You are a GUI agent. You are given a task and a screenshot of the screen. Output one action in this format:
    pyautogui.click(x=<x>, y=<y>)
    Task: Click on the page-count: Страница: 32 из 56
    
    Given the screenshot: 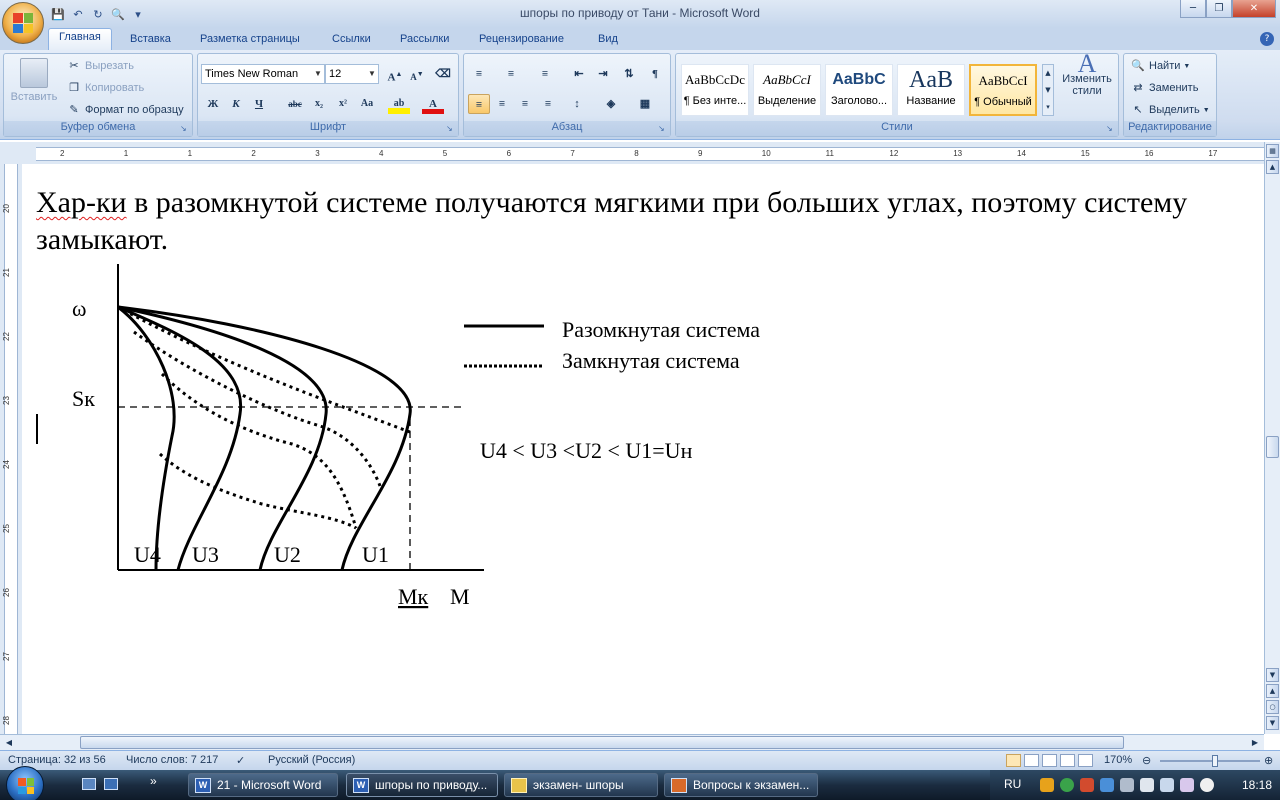 What is the action you would take?
    pyautogui.click(x=57, y=760)
    